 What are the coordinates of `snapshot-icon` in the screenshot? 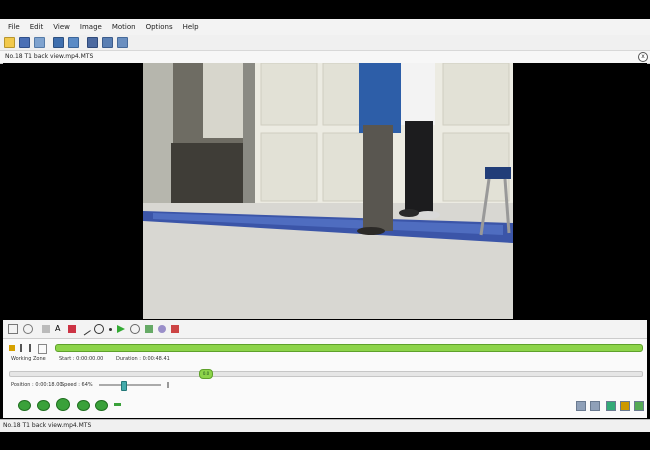 It's located at (581, 406).